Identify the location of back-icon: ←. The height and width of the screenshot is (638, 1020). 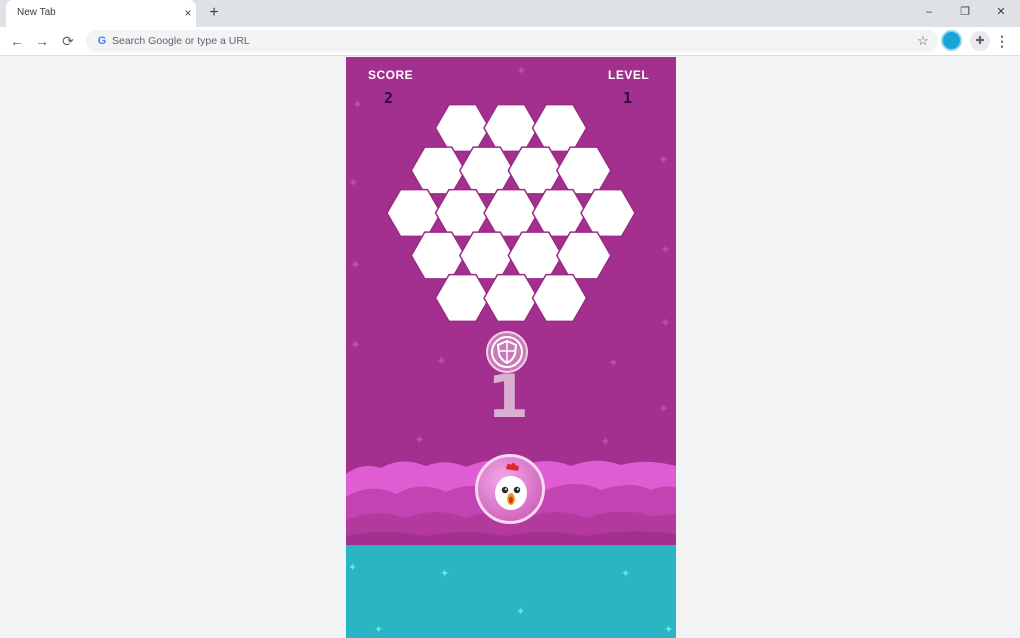
(17, 41).